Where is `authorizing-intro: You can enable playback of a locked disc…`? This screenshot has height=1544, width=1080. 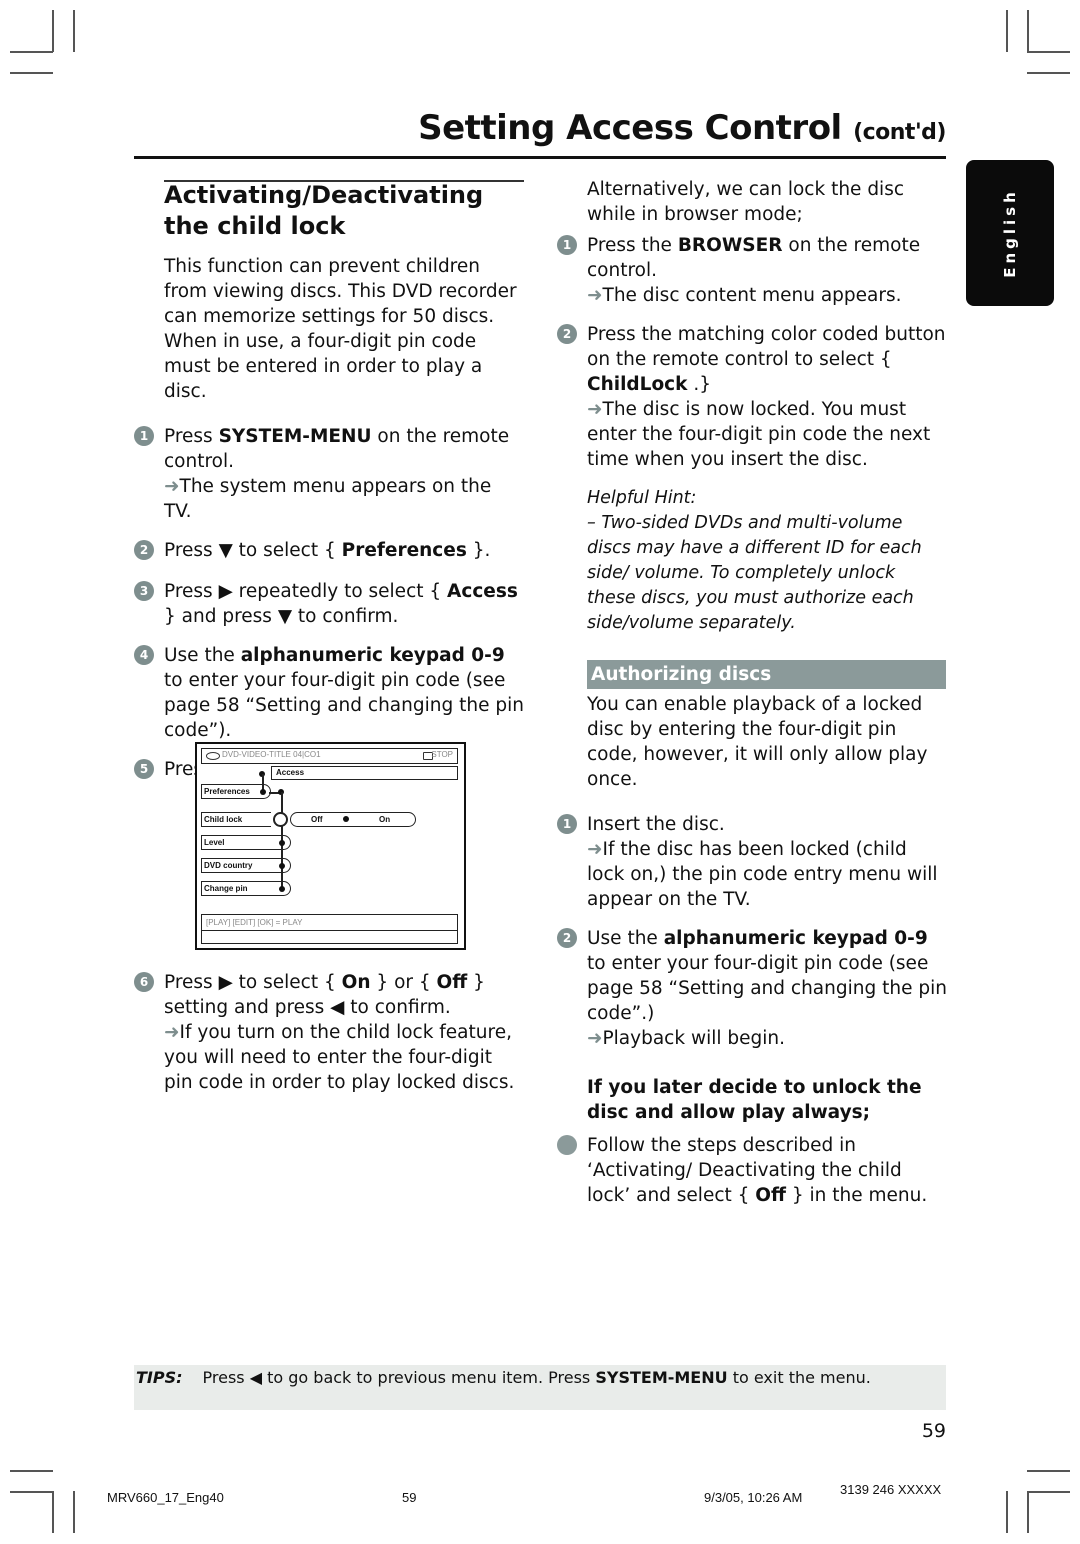 authorizing-intro: You can enable playback of a locked disc… is located at coordinates (757, 742).